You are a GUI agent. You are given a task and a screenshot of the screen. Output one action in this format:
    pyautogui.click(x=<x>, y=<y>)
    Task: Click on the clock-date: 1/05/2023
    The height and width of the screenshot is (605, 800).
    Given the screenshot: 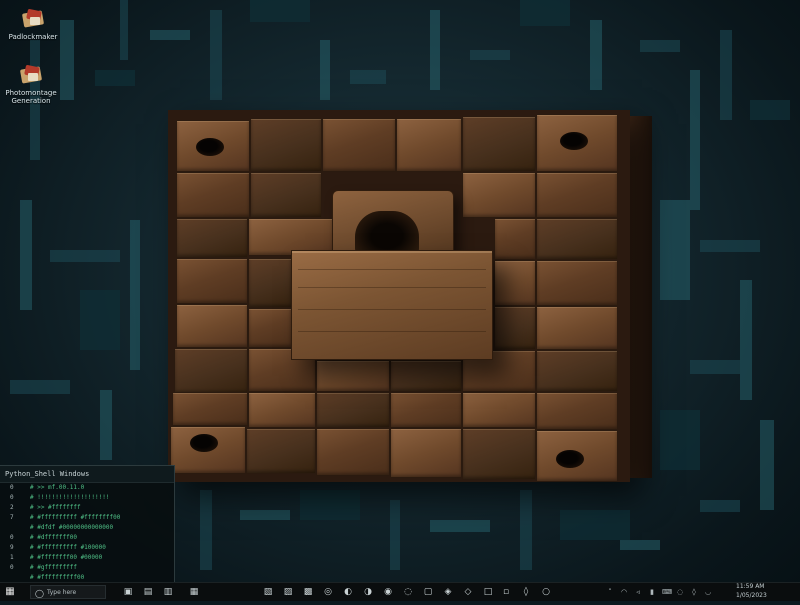 What is the action you would take?
    pyautogui.click(x=751, y=596)
    